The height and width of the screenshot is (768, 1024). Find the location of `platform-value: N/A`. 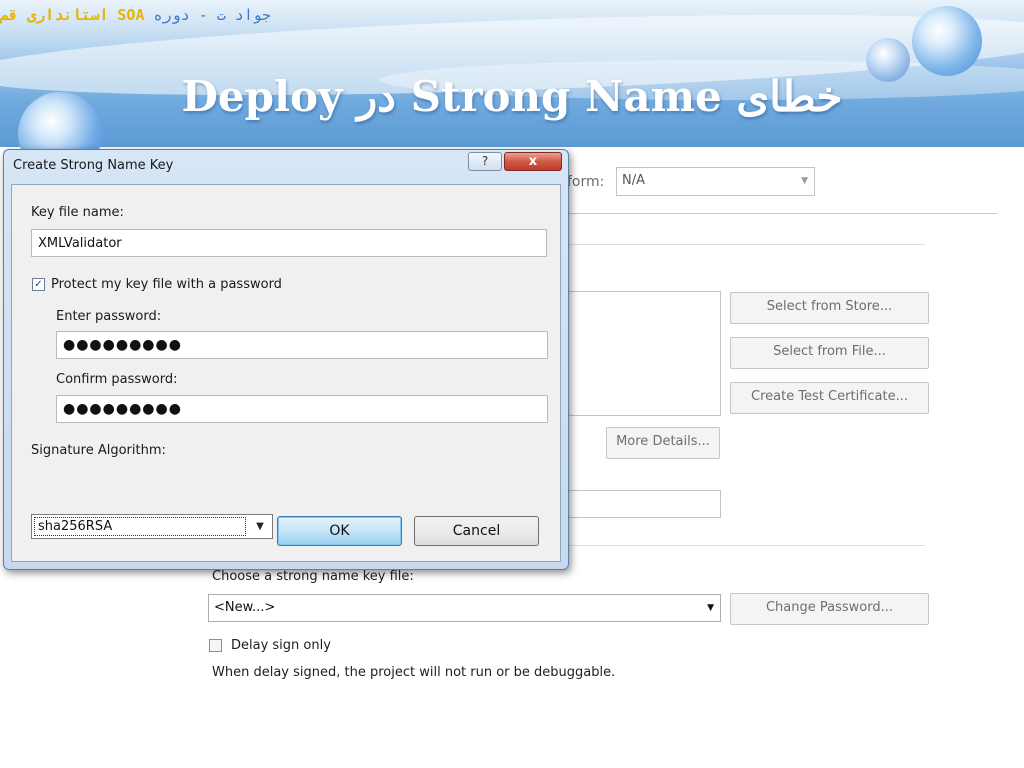

platform-value: N/A is located at coordinates (633, 180).